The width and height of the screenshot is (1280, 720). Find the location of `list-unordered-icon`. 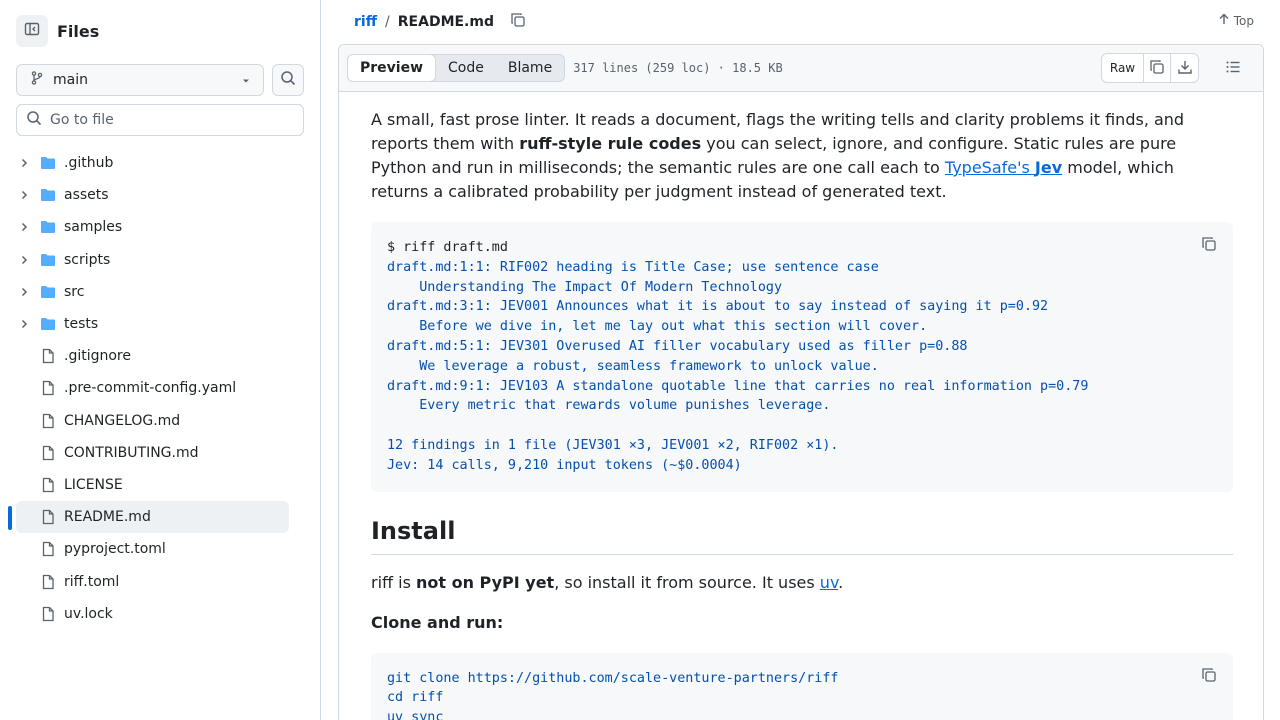

list-unordered-icon is located at coordinates (1233, 69).